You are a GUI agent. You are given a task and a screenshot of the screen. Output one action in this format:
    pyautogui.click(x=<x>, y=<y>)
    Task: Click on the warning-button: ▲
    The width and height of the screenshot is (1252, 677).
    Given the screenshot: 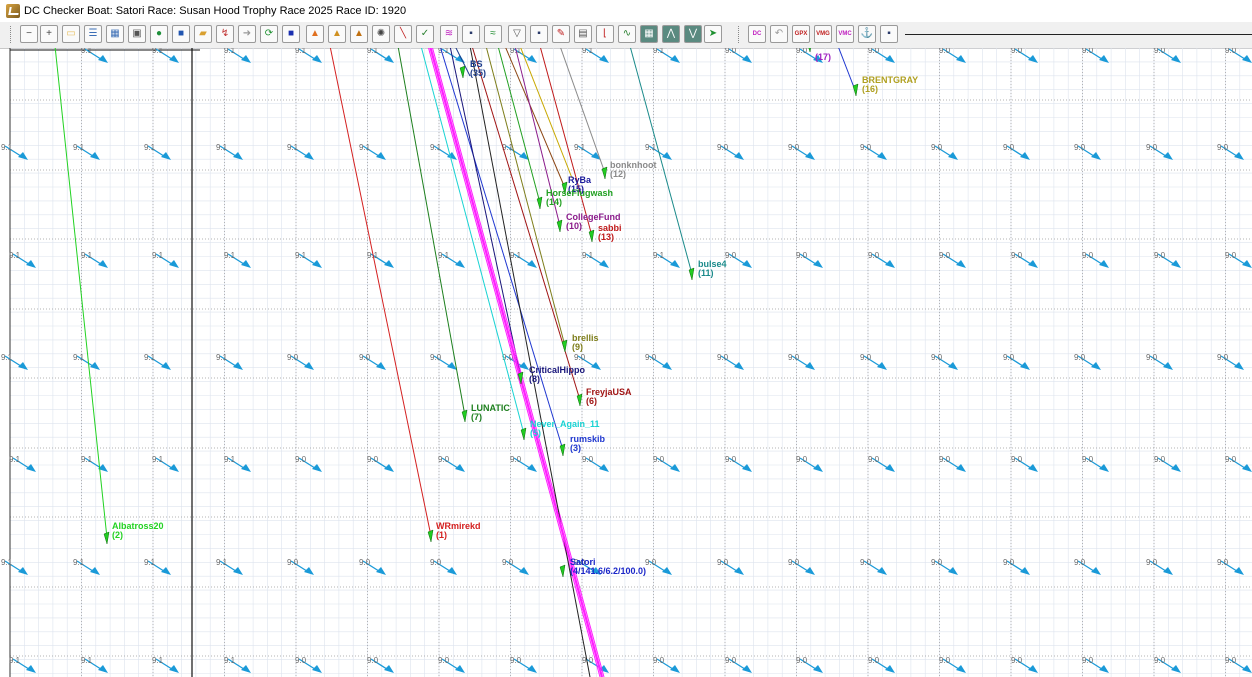 What is the action you would take?
    pyautogui.click(x=315, y=34)
    